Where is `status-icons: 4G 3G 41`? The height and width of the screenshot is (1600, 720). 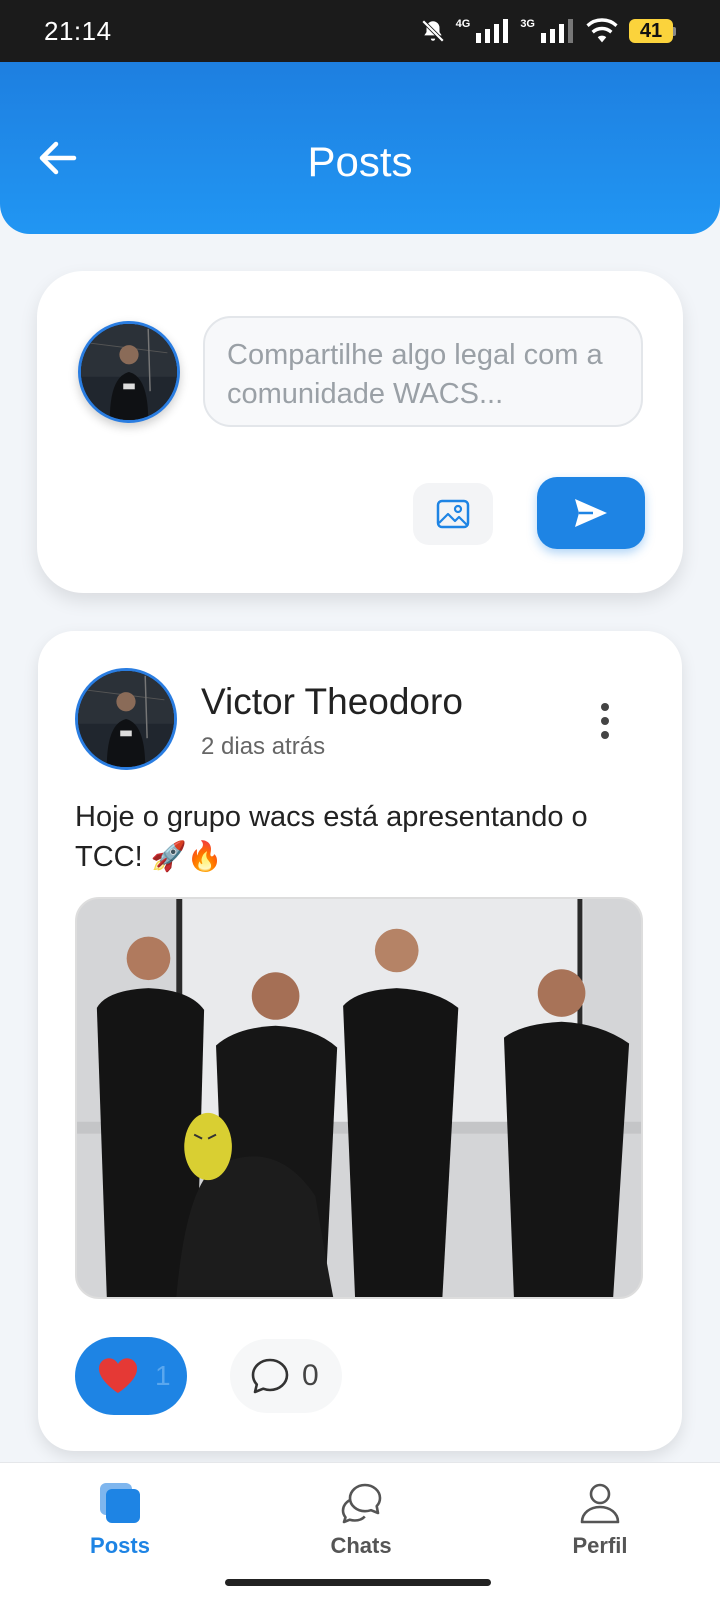 status-icons: 4G 3G 41 is located at coordinates (548, 31).